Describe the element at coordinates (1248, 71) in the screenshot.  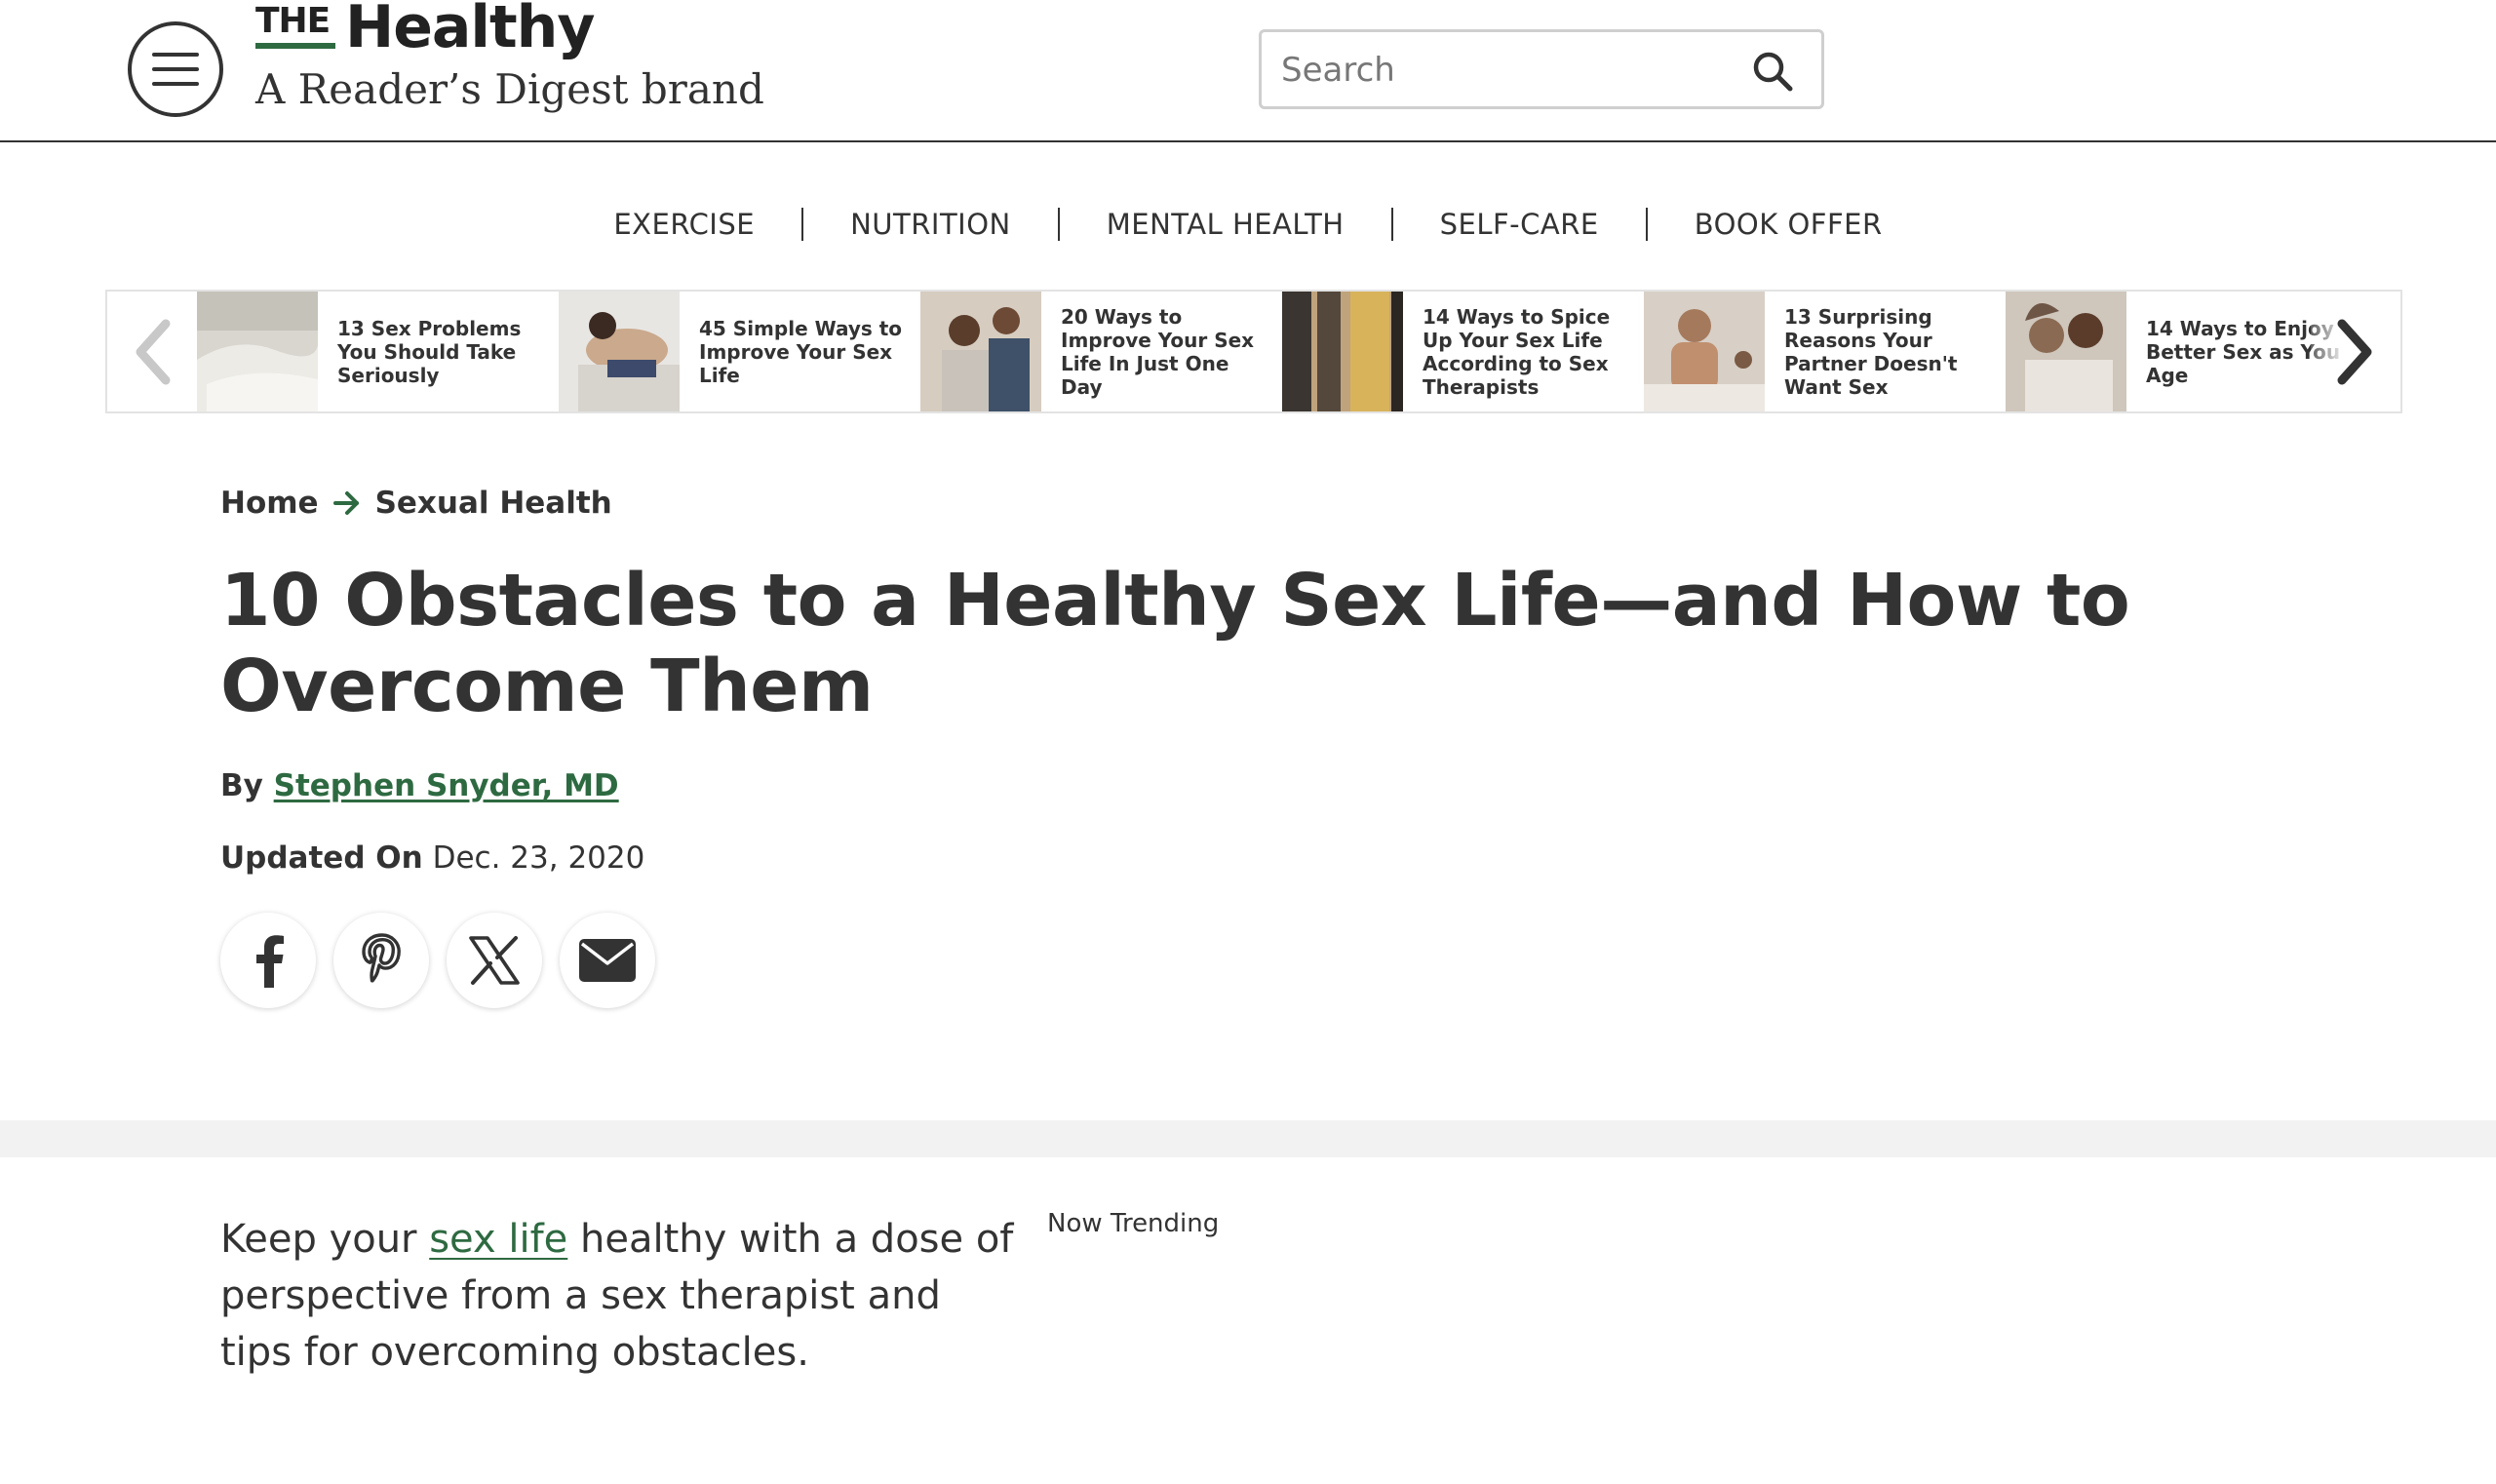
I see `site-header: THE Healthy A Reader’s Digest brand` at that location.